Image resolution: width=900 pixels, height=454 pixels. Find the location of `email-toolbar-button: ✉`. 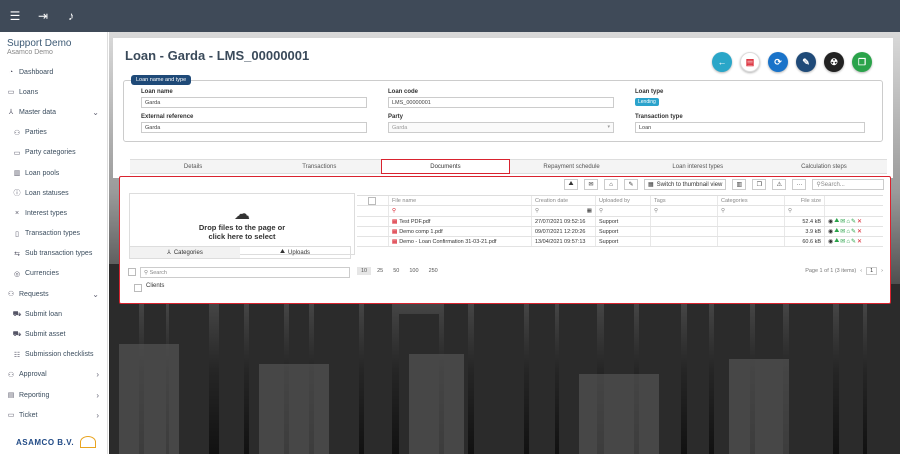

email-toolbar-button: ✉ is located at coordinates (591, 184).